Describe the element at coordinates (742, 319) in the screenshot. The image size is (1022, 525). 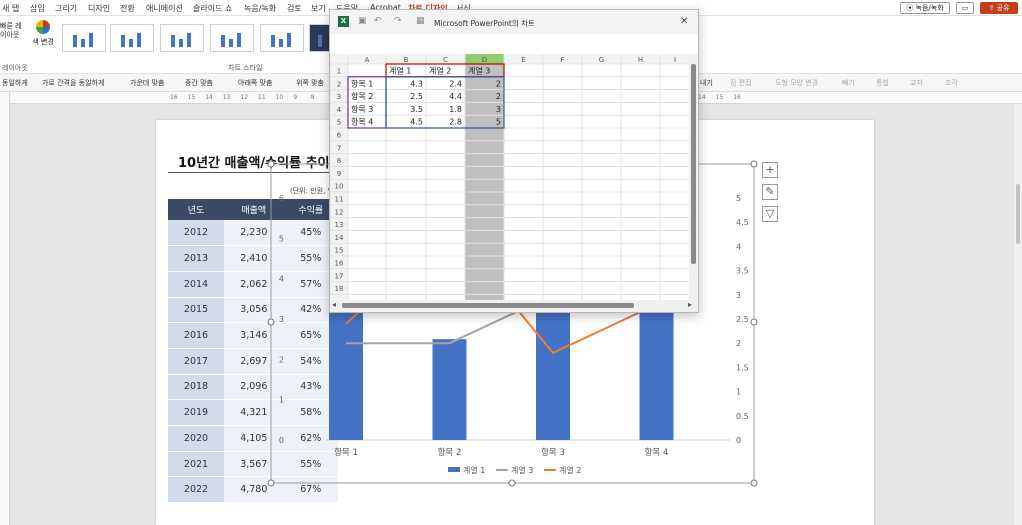
I see `right-axis-tick-label: 2.5` at that location.